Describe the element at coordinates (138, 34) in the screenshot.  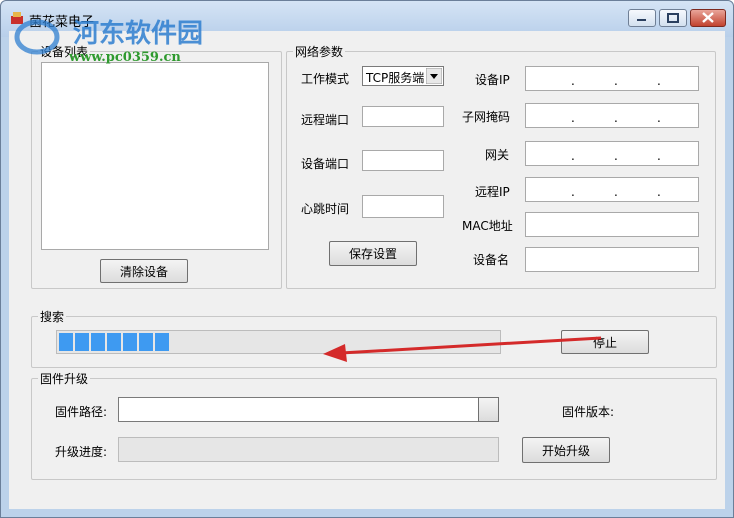
I see `watermark-text: 河东软件园` at that location.